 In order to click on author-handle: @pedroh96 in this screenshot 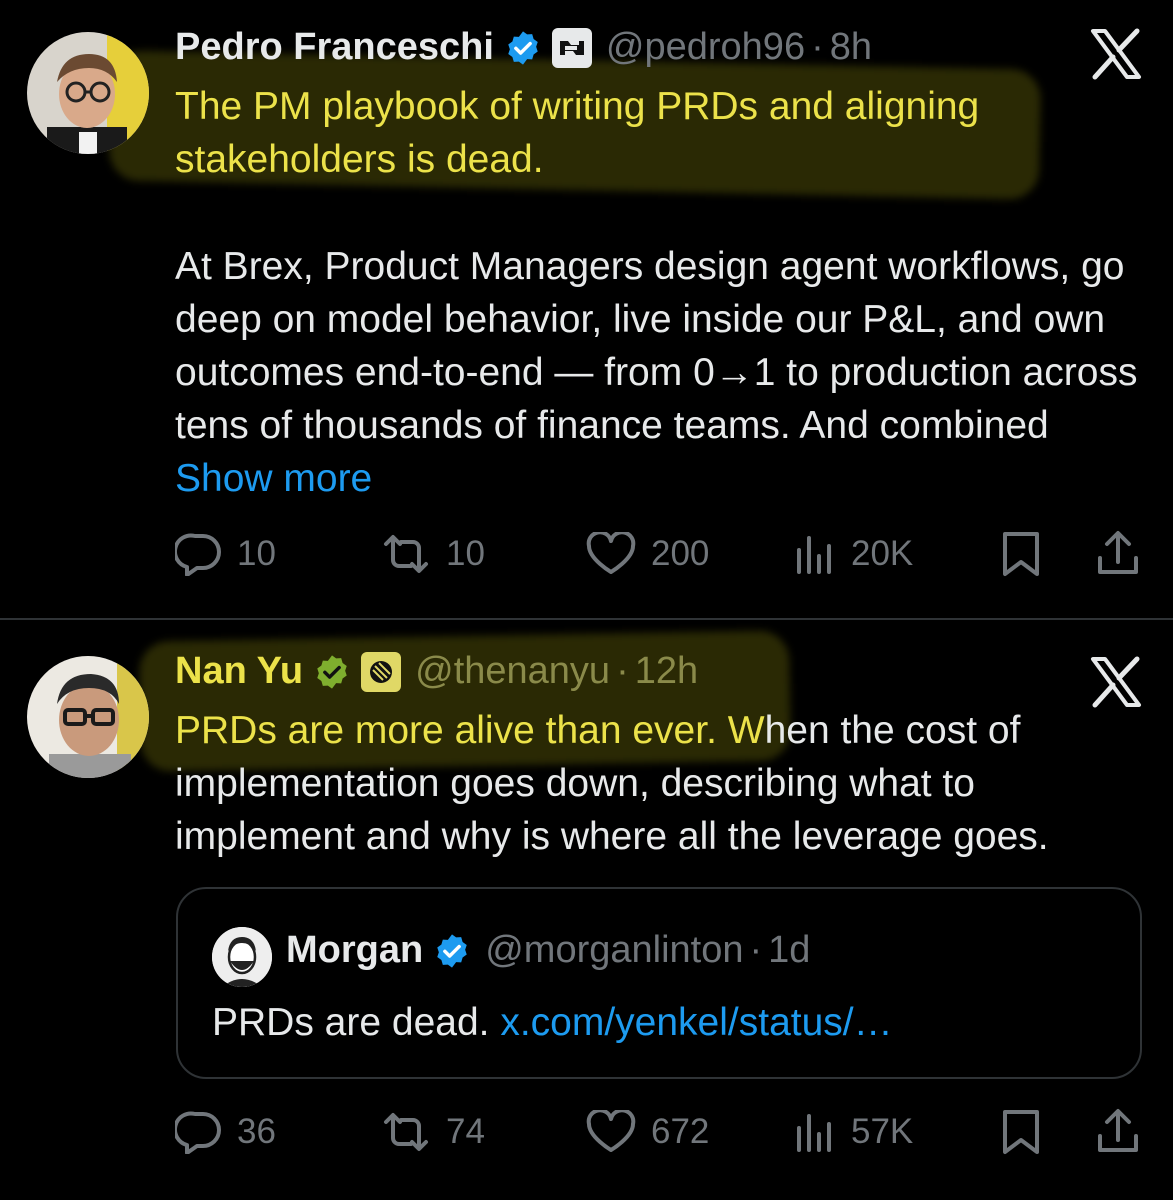, I will do `click(705, 47)`.